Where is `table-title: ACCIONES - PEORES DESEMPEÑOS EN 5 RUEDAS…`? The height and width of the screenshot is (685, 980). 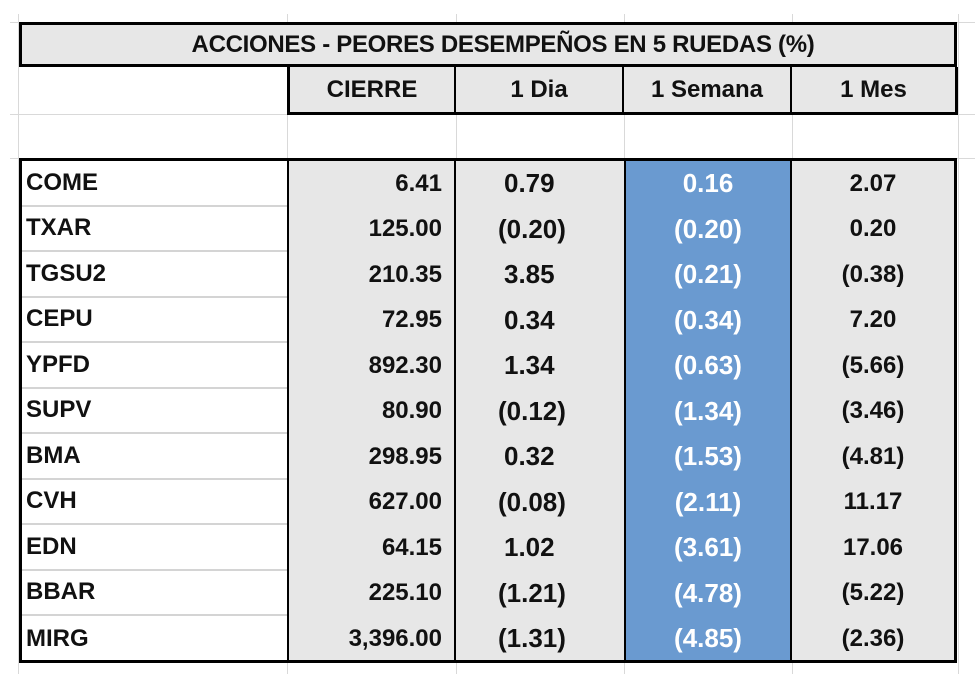 table-title: ACCIONES - PEORES DESEMPEÑOS EN 5 RUEDAS… is located at coordinates (488, 44).